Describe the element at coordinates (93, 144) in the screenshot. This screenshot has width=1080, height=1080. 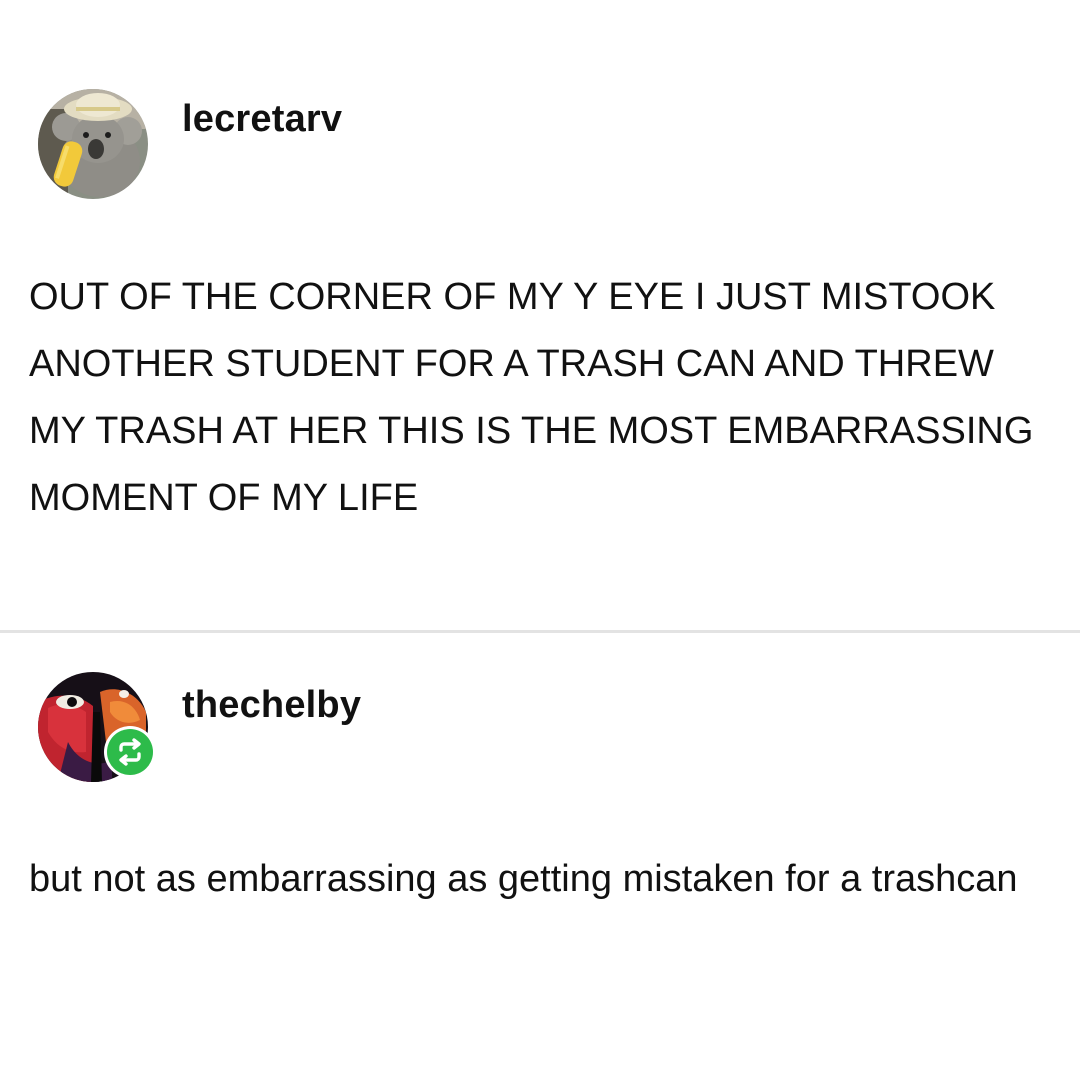
I see `koala-avatar-icon` at that location.